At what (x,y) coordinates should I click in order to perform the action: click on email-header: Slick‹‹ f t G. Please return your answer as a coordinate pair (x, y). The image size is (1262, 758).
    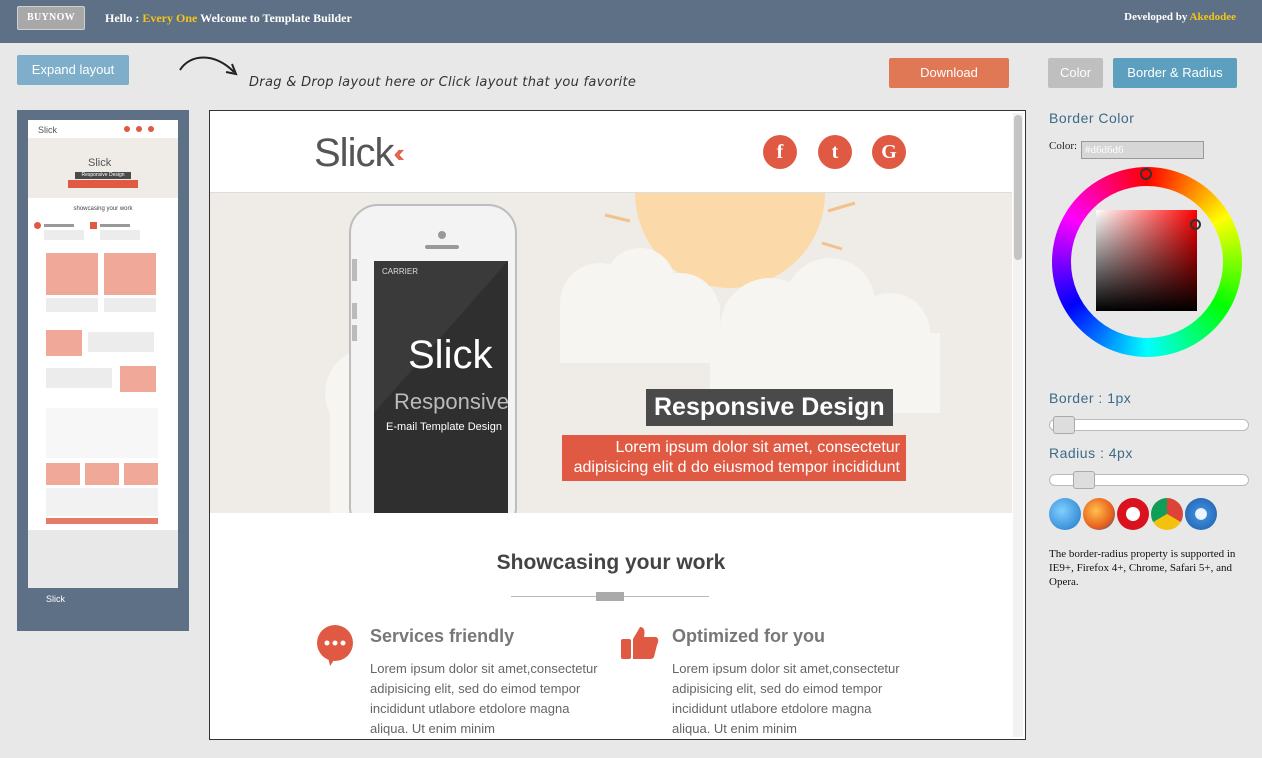
    Looking at the image, I should click on (611, 152).